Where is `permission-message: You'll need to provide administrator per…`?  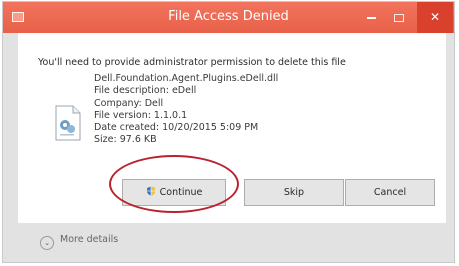
permission-message: You'll need to provide administrator per… is located at coordinates (192, 62).